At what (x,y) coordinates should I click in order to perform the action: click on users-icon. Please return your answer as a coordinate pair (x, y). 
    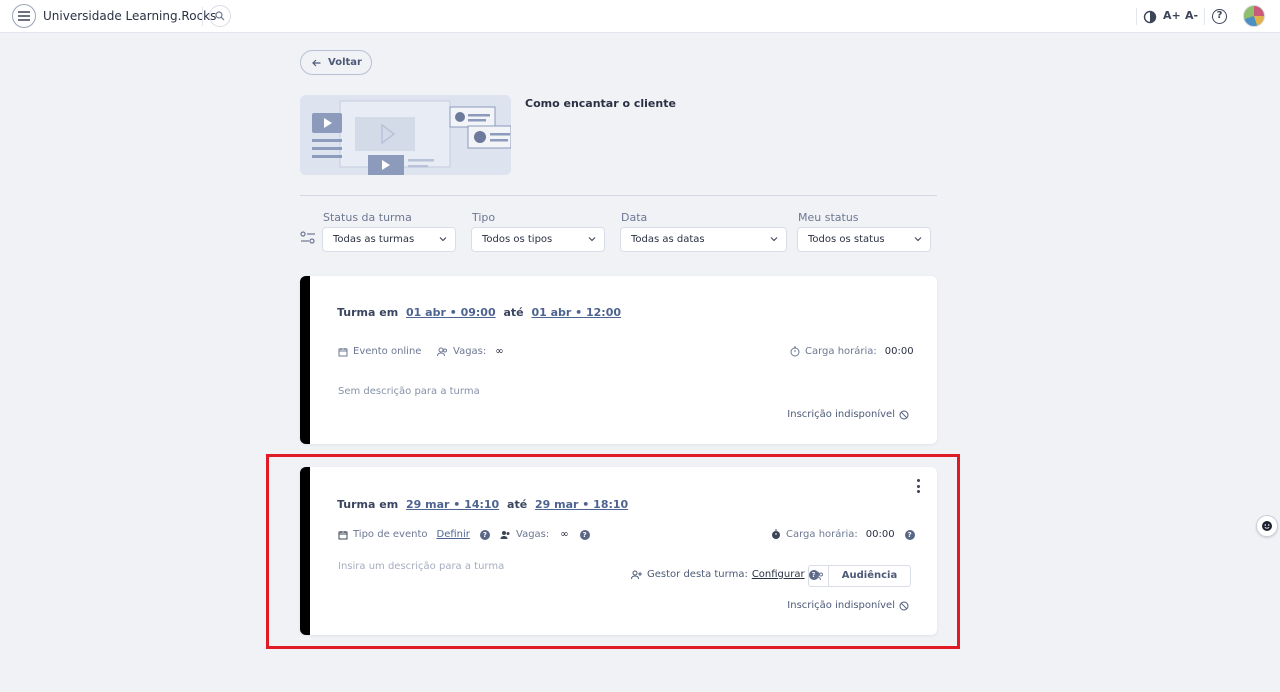
    Looking at the image, I should click on (442, 351).